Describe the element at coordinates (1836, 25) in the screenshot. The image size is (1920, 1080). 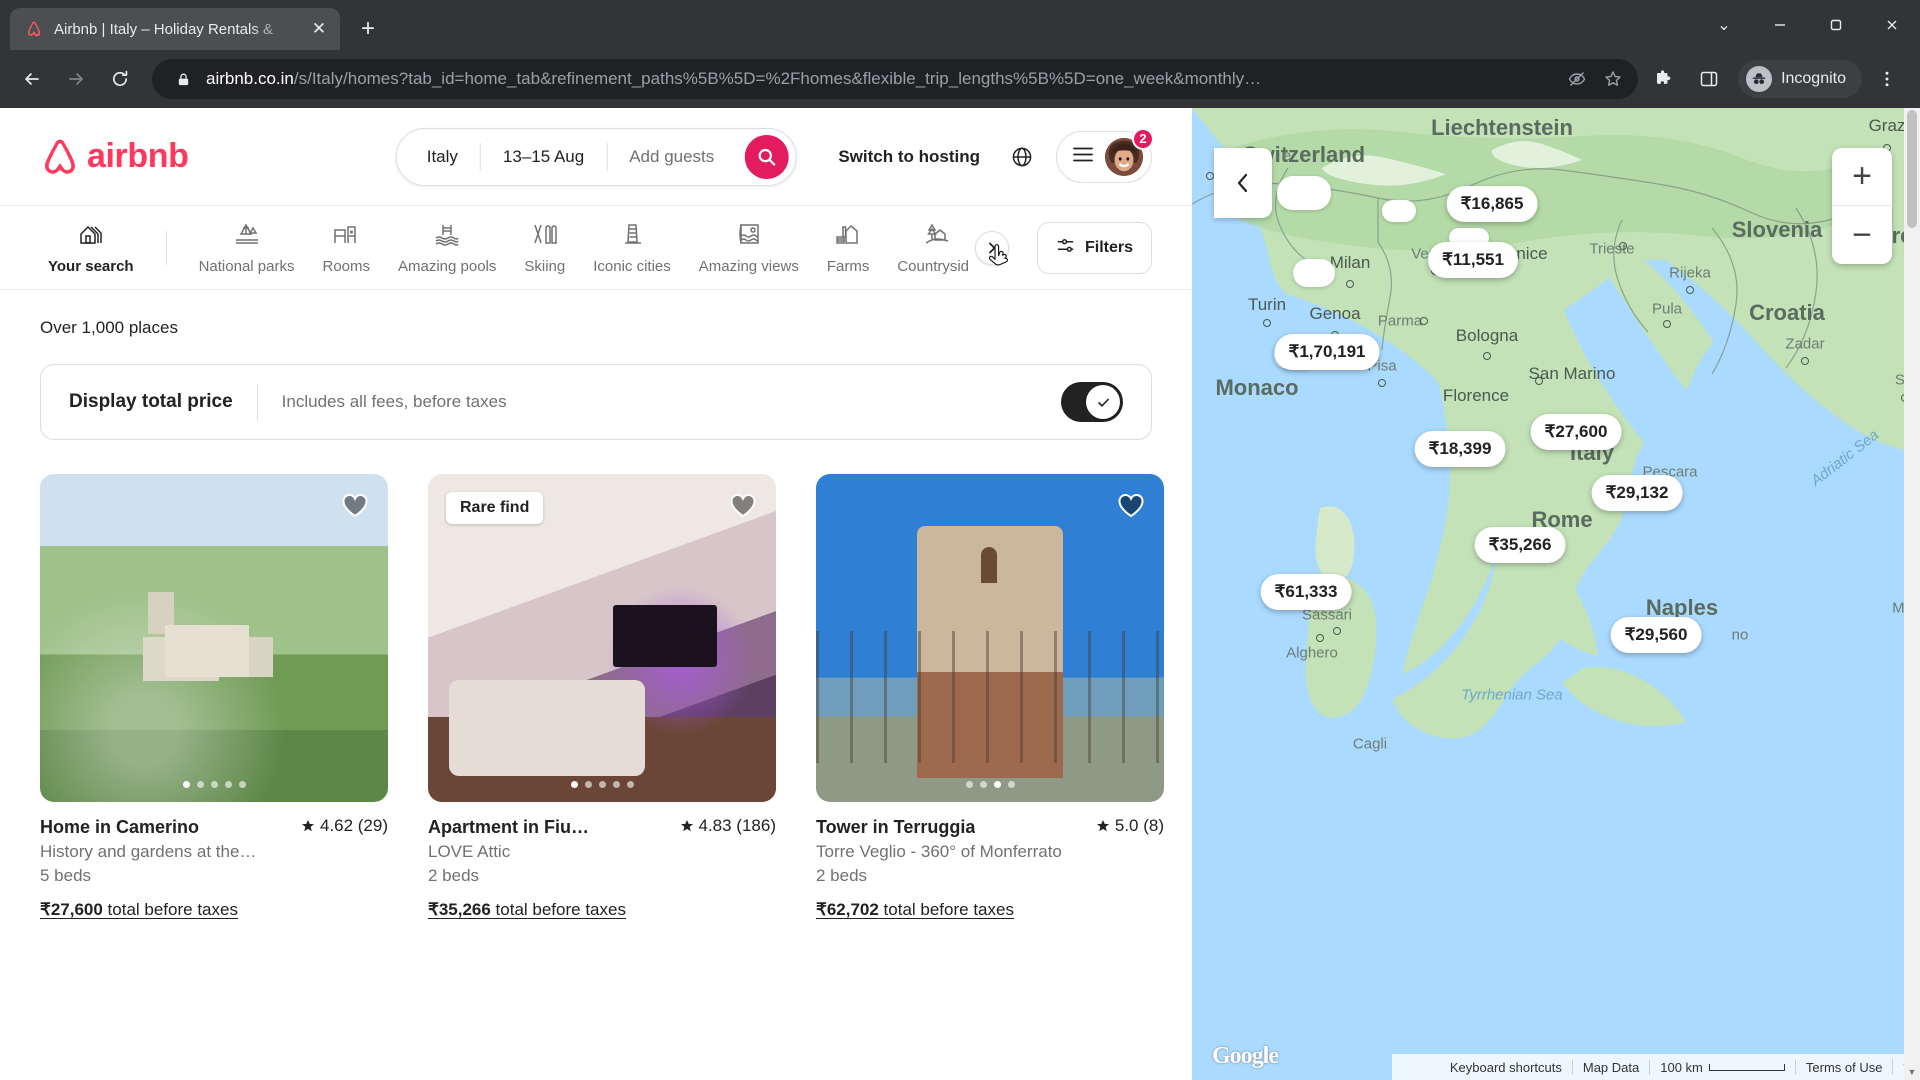
I see `maximize-button` at that location.